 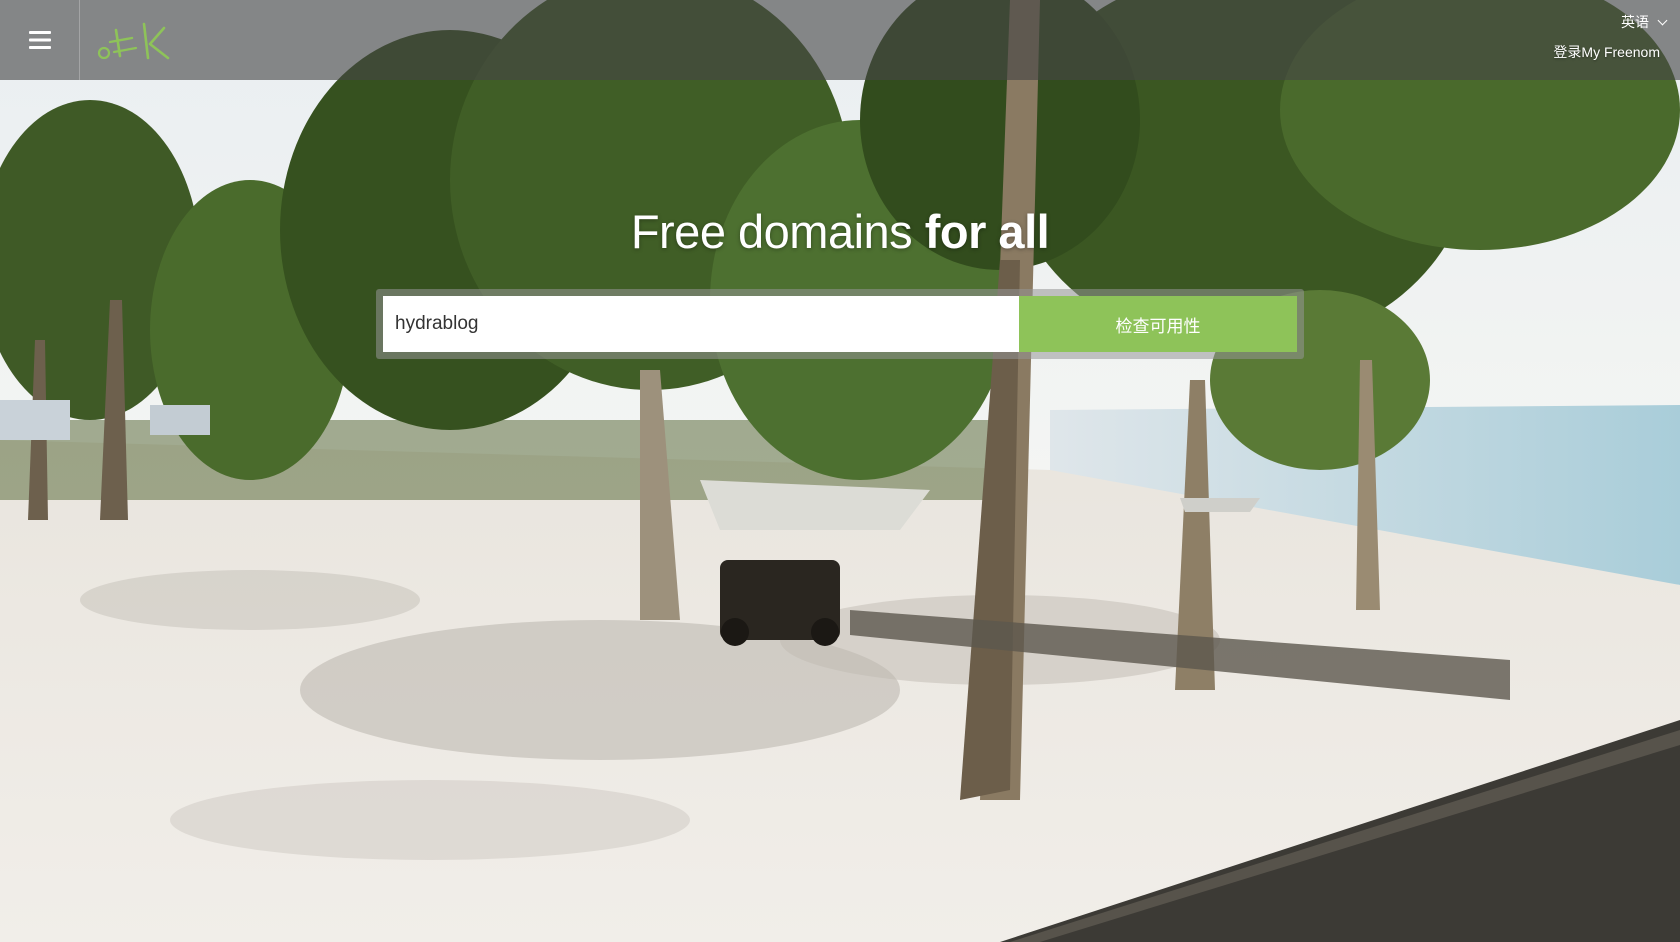 What do you see at coordinates (777, 231) in the screenshot?
I see `hero-title-light: Free domains` at bounding box center [777, 231].